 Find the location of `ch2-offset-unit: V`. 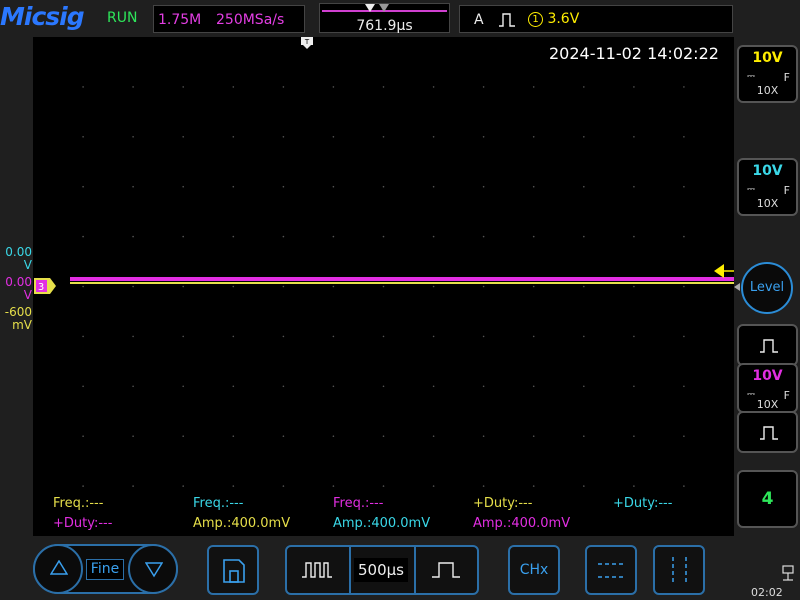

ch2-offset-unit: V is located at coordinates (27, 265).